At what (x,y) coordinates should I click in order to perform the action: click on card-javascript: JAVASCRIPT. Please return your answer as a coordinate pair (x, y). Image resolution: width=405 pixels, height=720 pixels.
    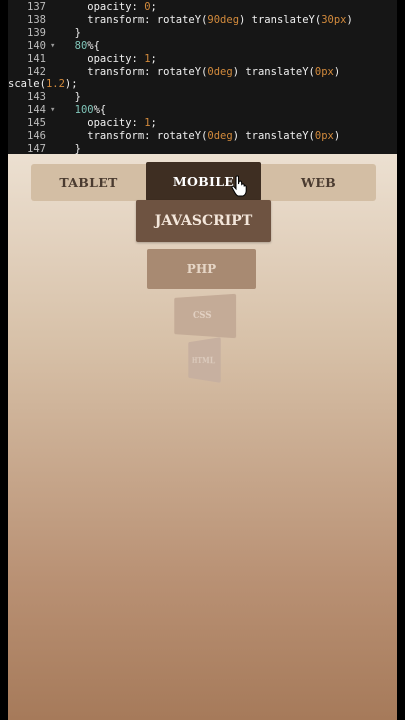
    Looking at the image, I should click on (203, 221).